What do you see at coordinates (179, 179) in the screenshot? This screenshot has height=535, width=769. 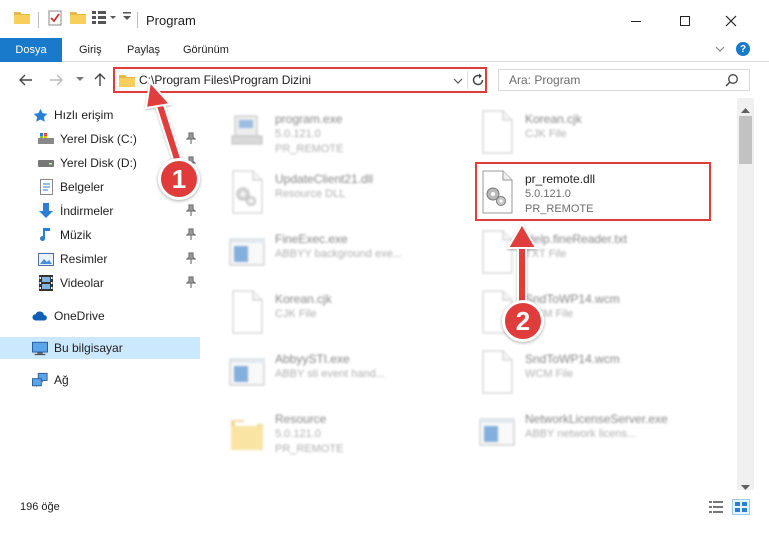 I see `step-1-badge: 1` at bounding box center [179, 179].